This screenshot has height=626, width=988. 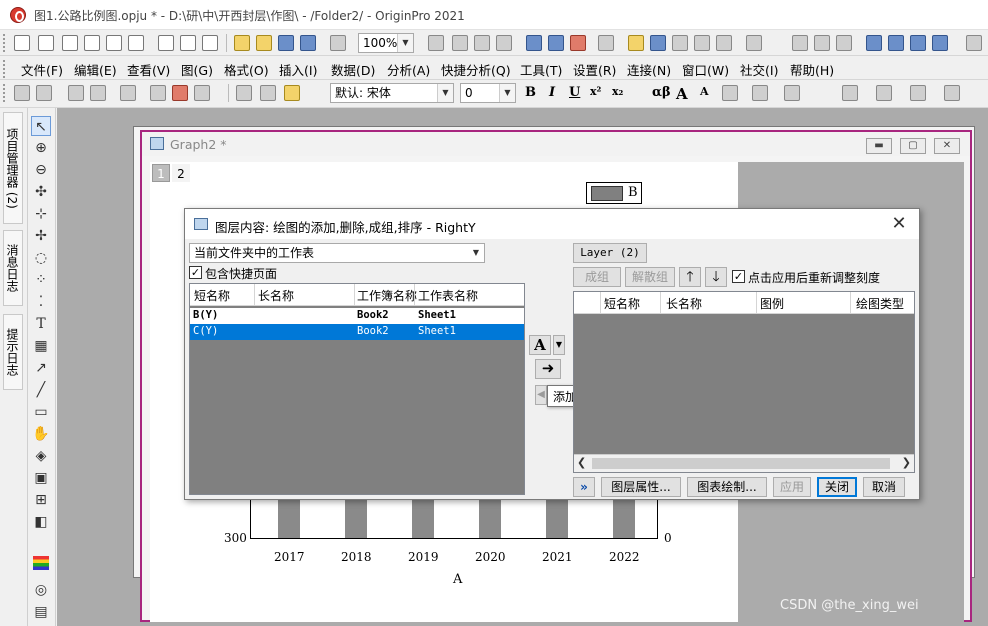 I want to click on bar-2022, so click(x=624, y=518).